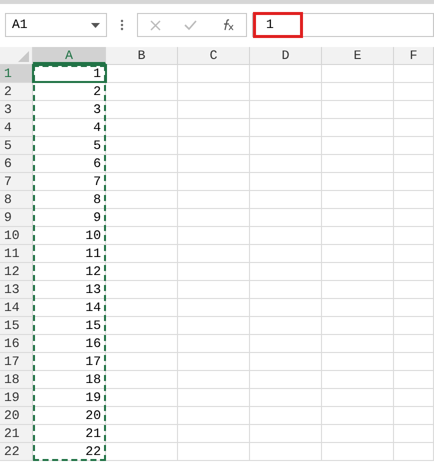  What do you see at coordinates (69, 433) in the screenshot?
I see `table-cell: 21` at bounding box center [69, 433].